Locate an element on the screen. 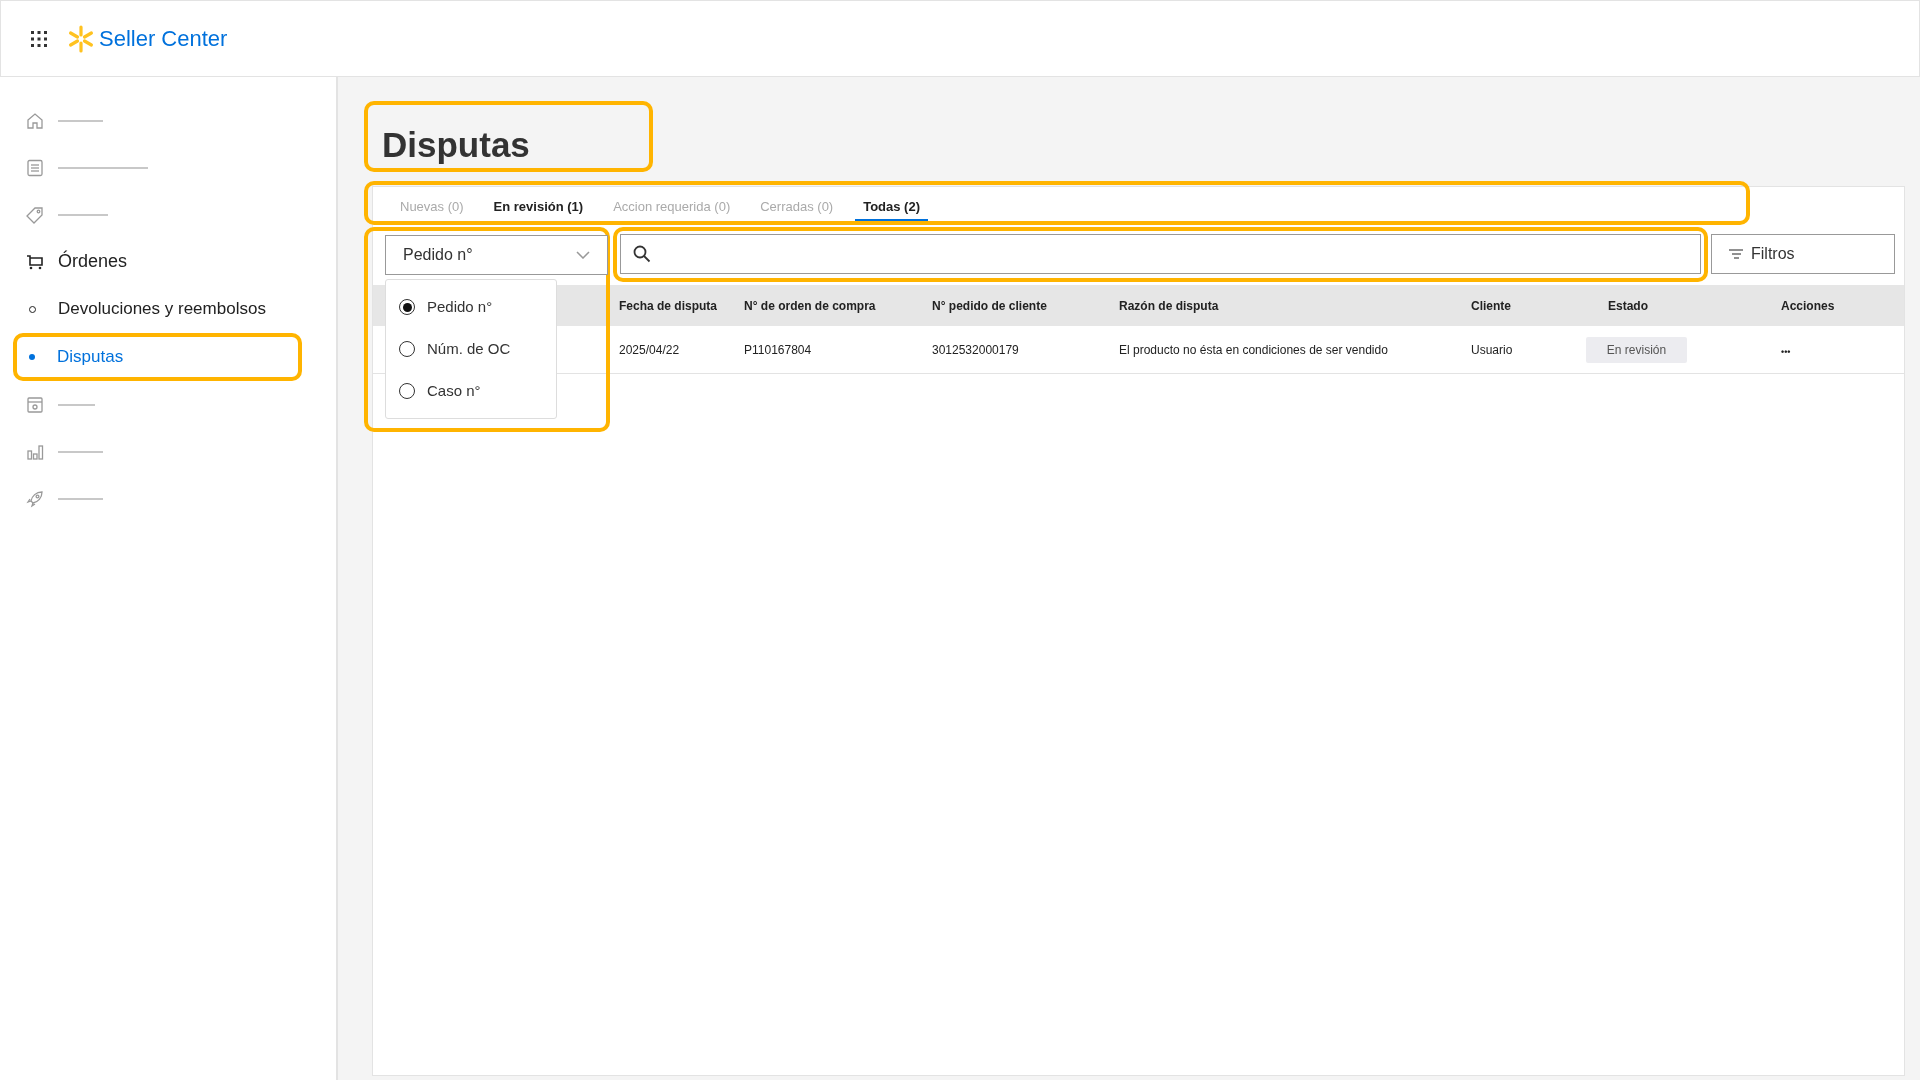 The height and width of the screenshot is (1080, 1920). status-badge: En revisión is located at coordinates (1636, 349).